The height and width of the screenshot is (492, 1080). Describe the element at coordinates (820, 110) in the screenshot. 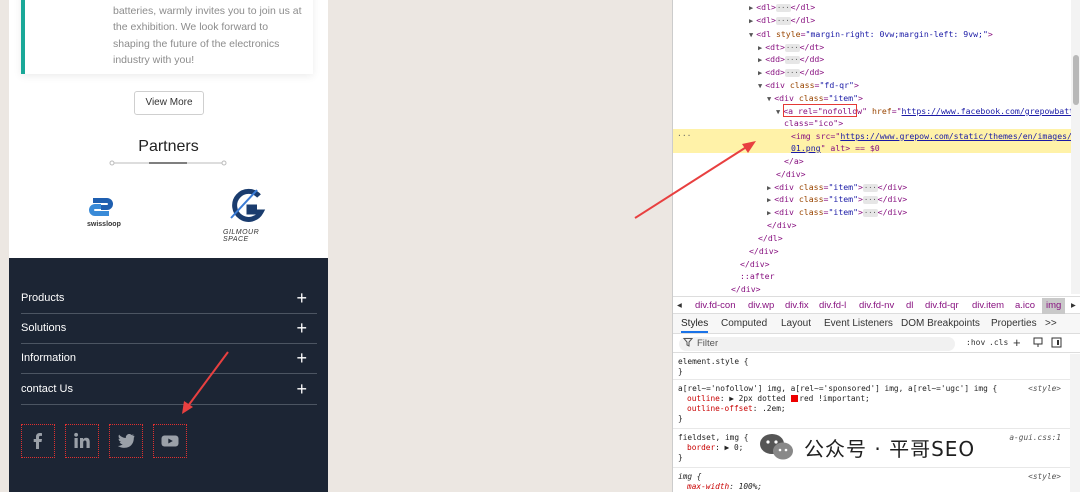

I see `nofollow-highlight-box` at that location.